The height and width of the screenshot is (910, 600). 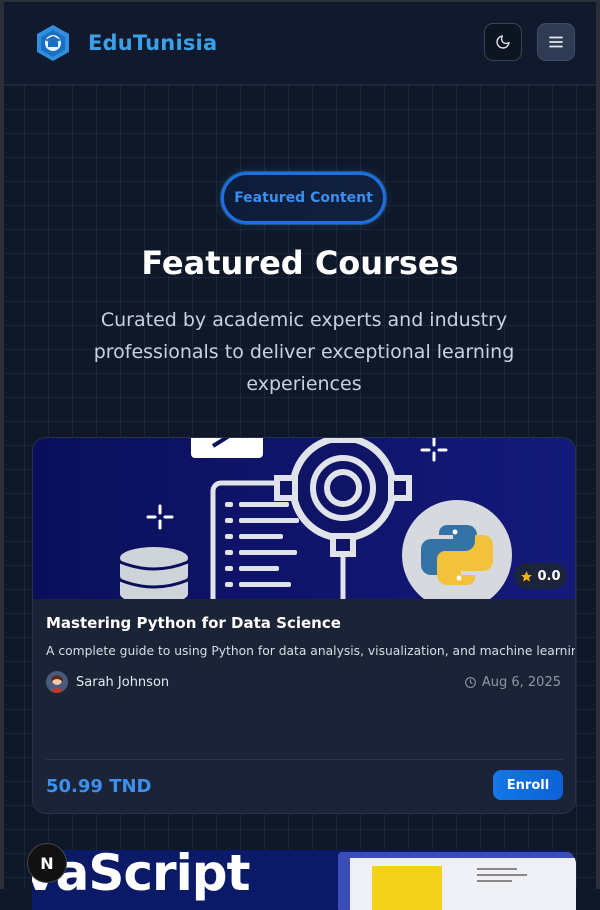 What do you see at coordinates (521, 682) in the screenshot?
I see `date-text: Aug 6, 2025` at bounding box center [521, 682].